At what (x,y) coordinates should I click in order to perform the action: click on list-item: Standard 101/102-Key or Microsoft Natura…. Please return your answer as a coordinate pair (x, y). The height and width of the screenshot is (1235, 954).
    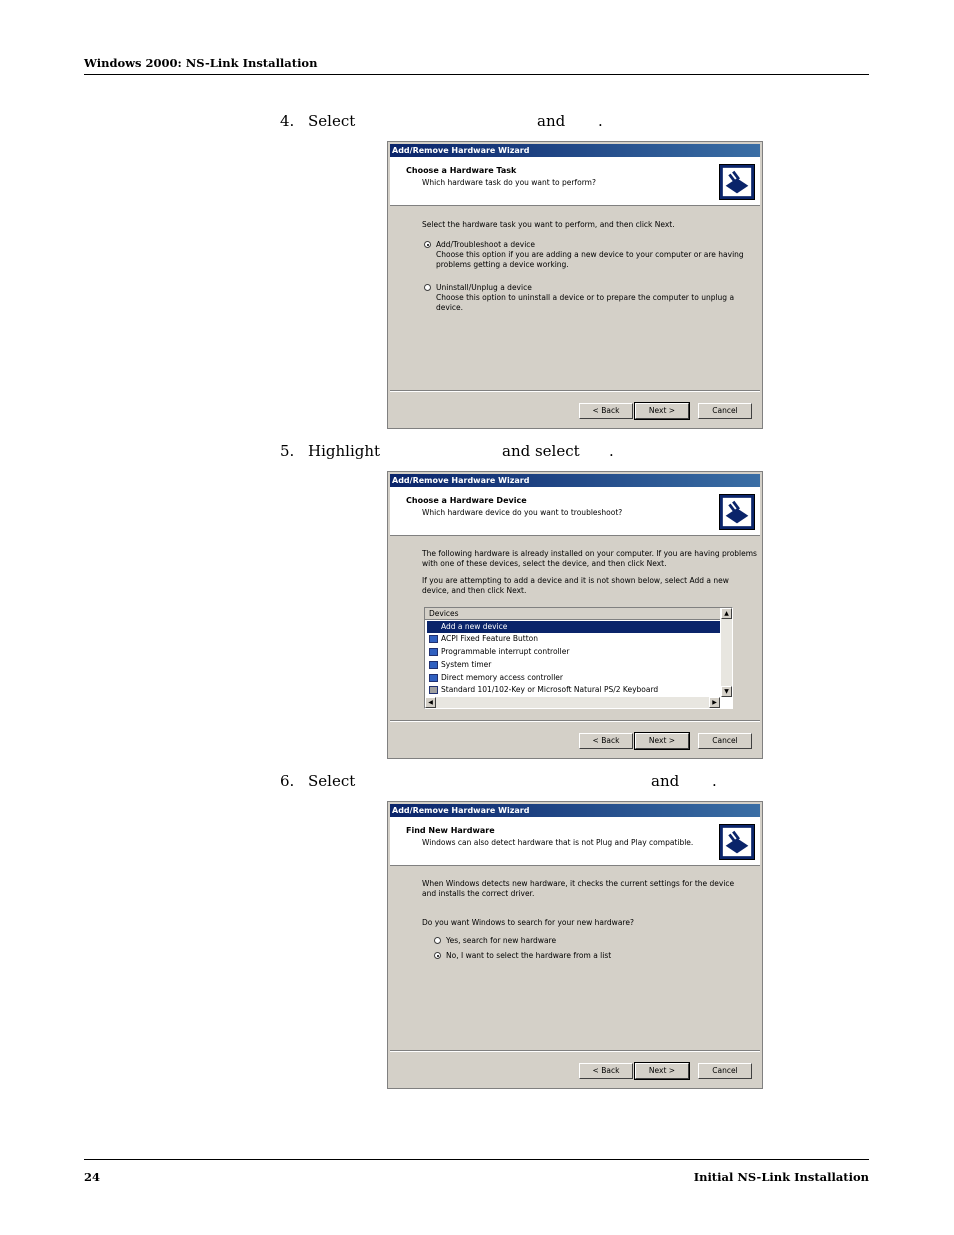
    Looking at the image, I should click on (573, 690).